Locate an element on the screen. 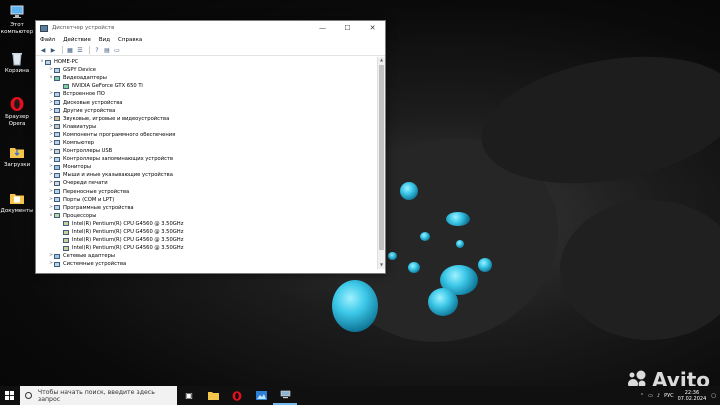 This screenshot has width=720, height=405. toolbar-divider is located at coordinates (62, 50).